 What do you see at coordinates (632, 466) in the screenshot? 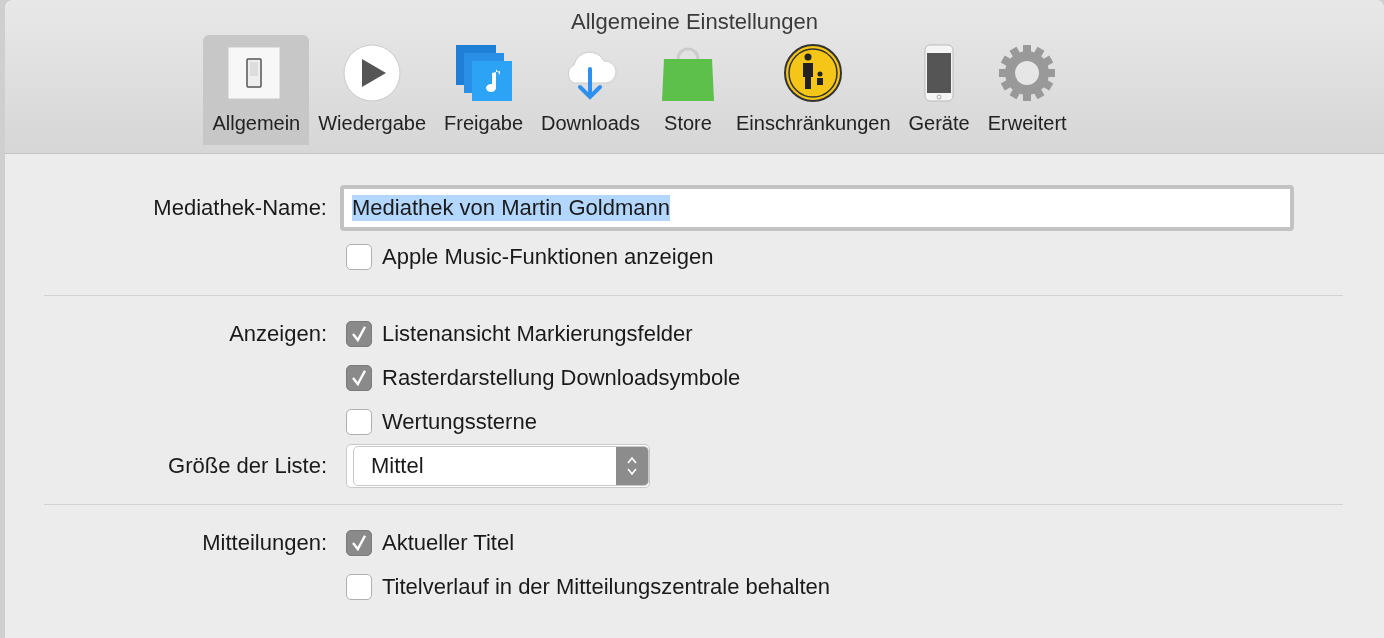
I see `chevrons-icon` at bounding box center [632, 466].